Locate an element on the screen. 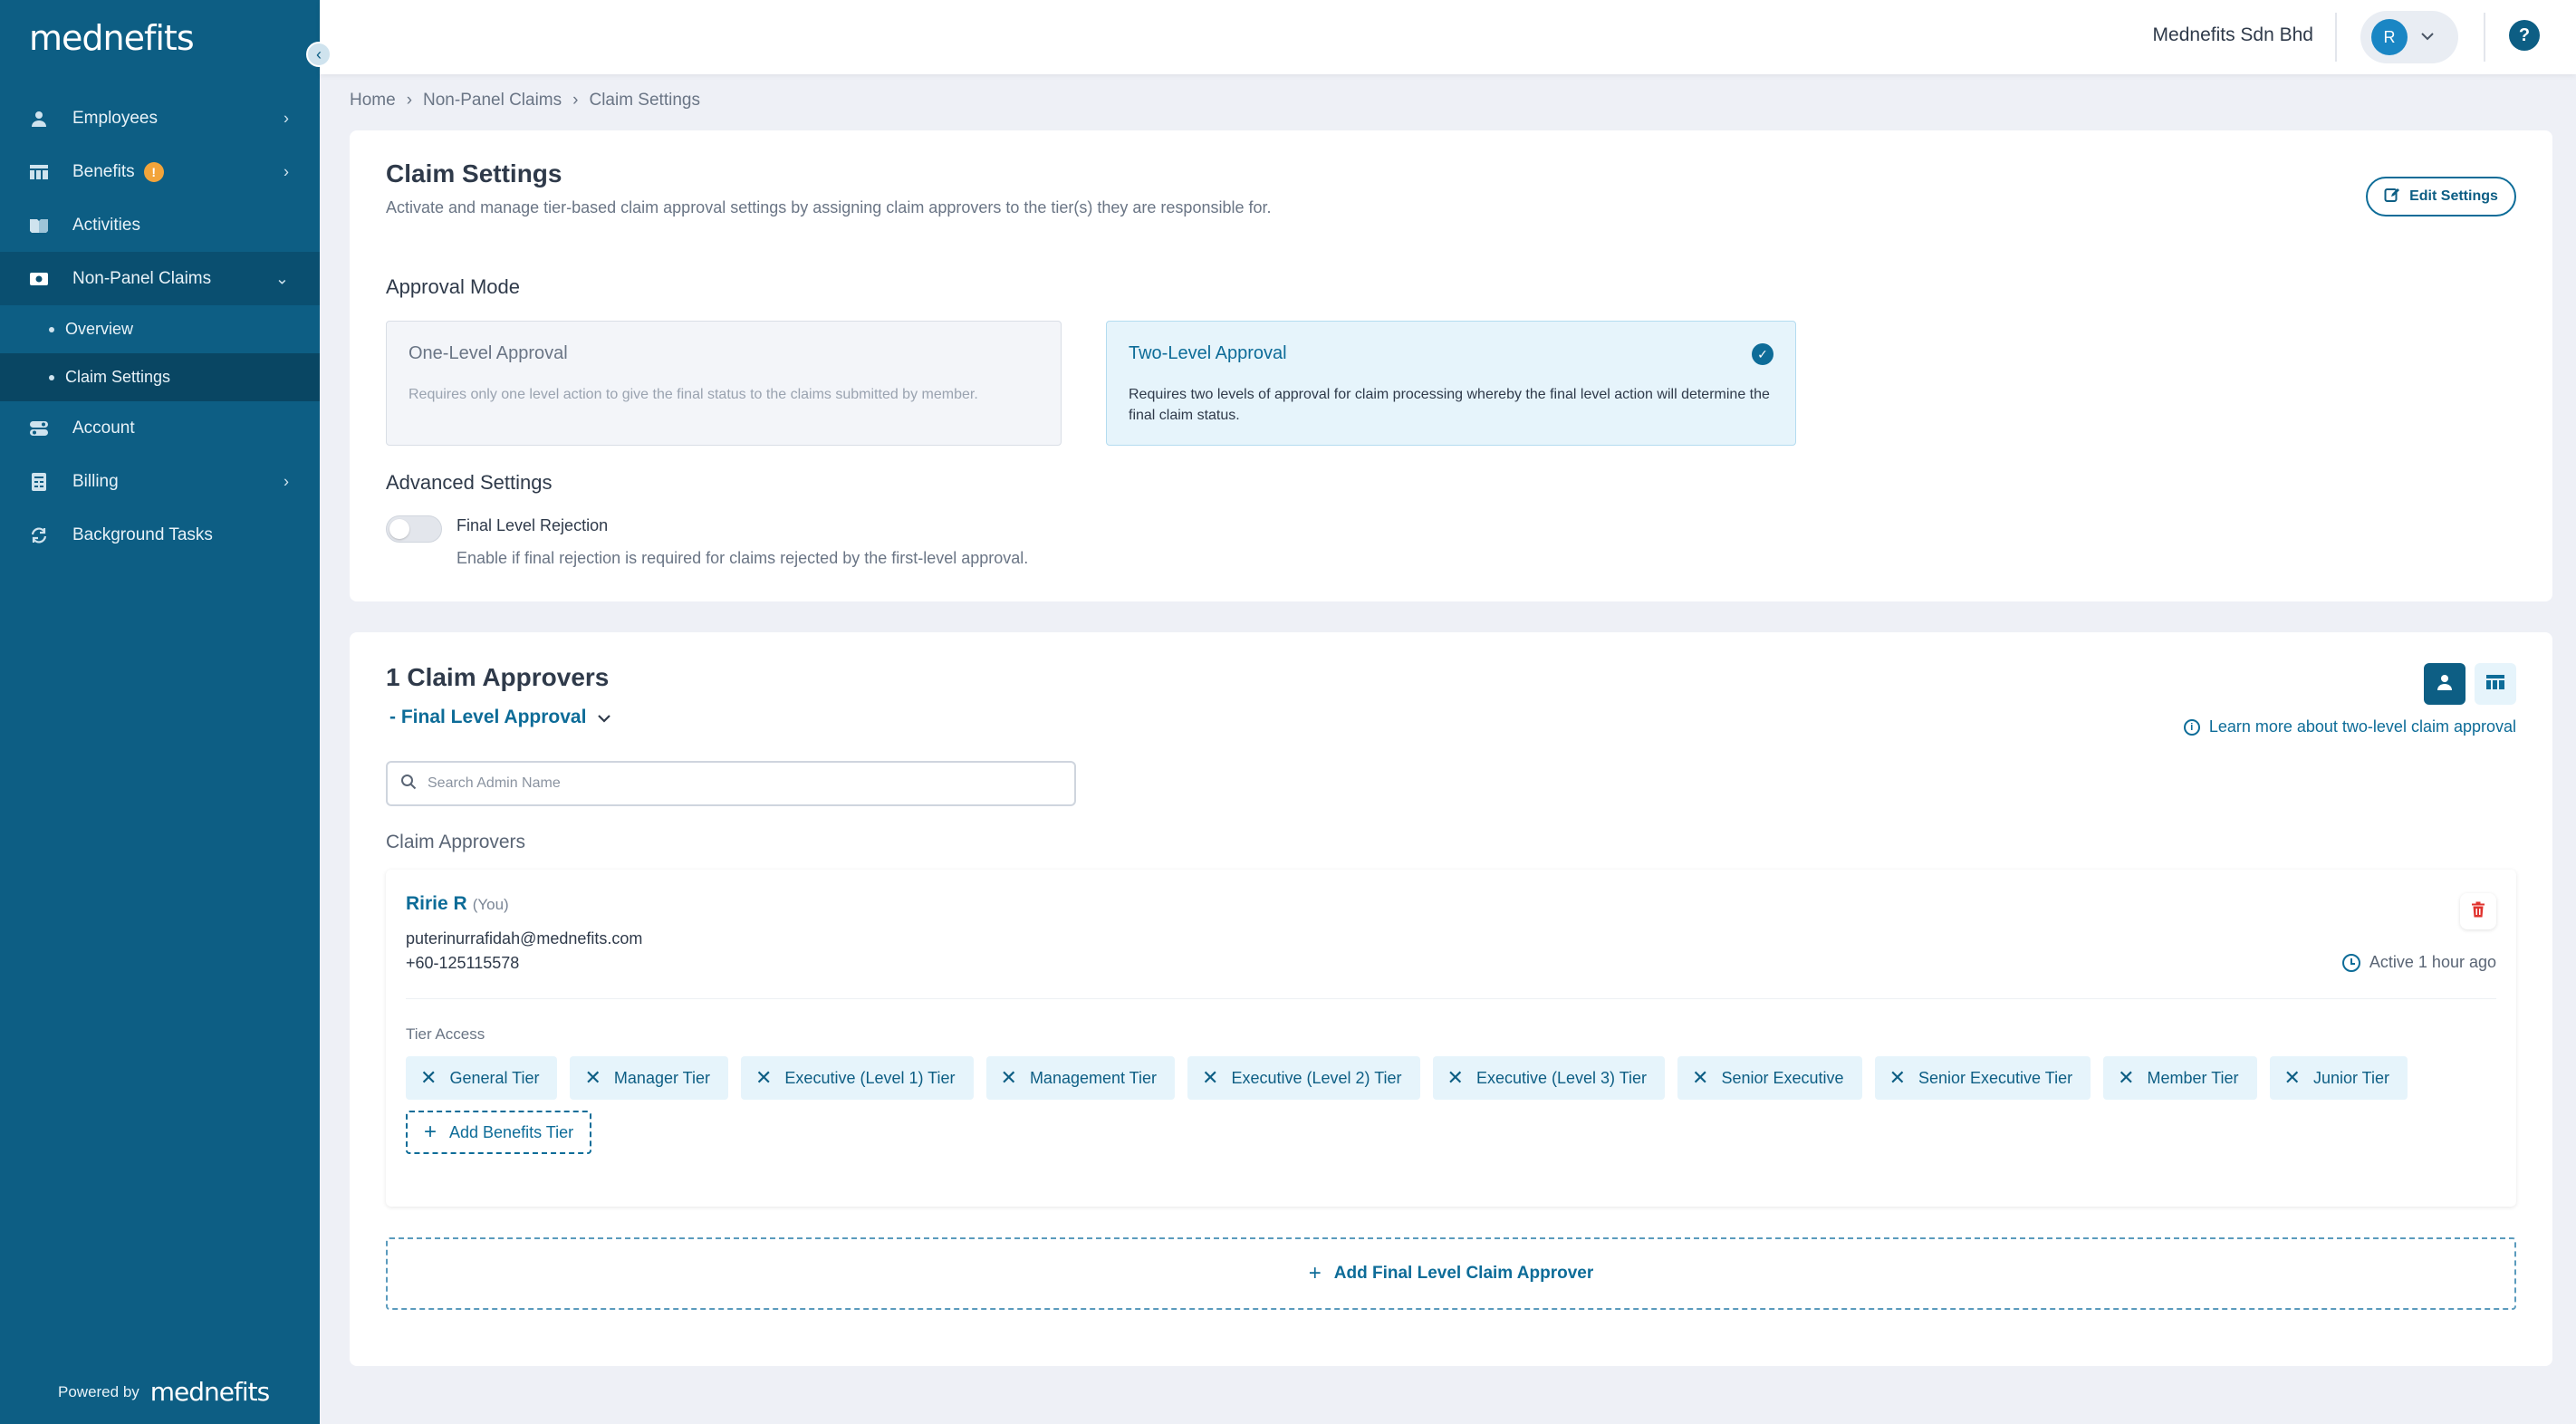  page-title: Claim Settings is located at coordinates (474, 174).